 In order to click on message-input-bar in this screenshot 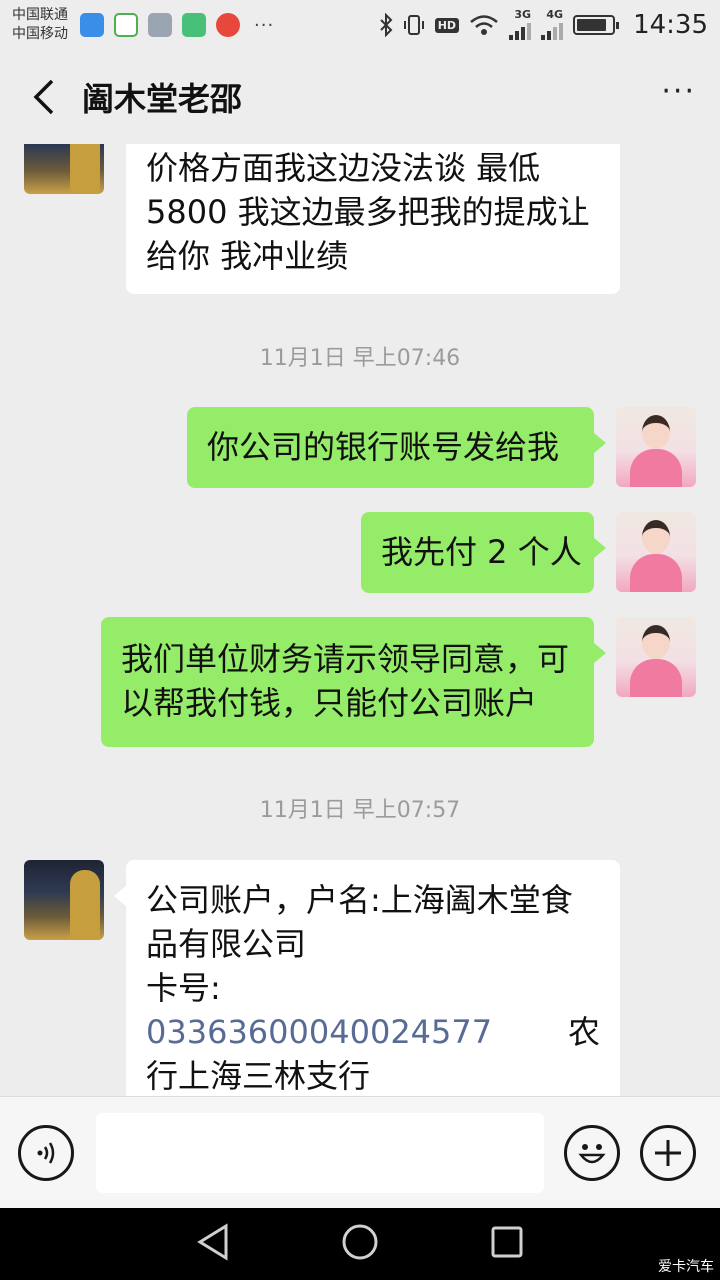, I will do `click(360, 1152)`.